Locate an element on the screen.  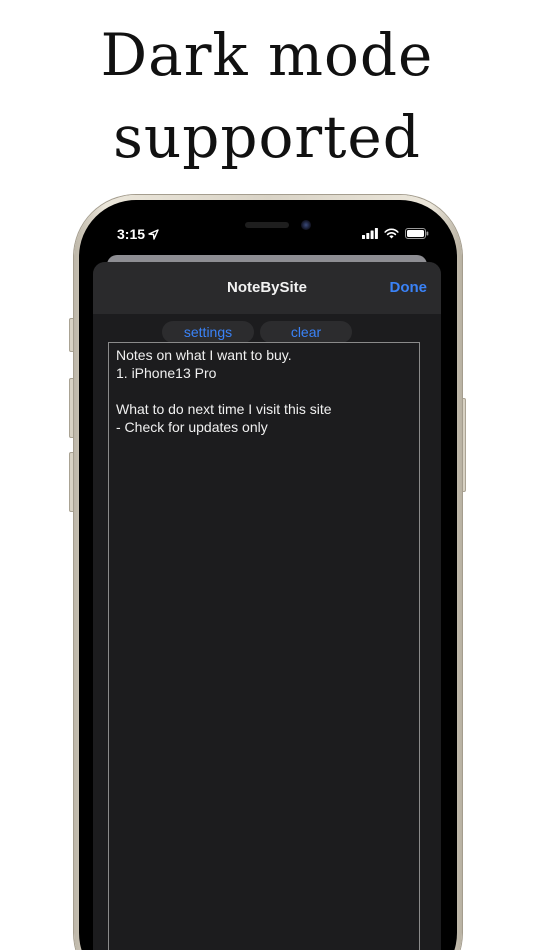
status-time-text: 3:15 is located at coordinates (131, 234).